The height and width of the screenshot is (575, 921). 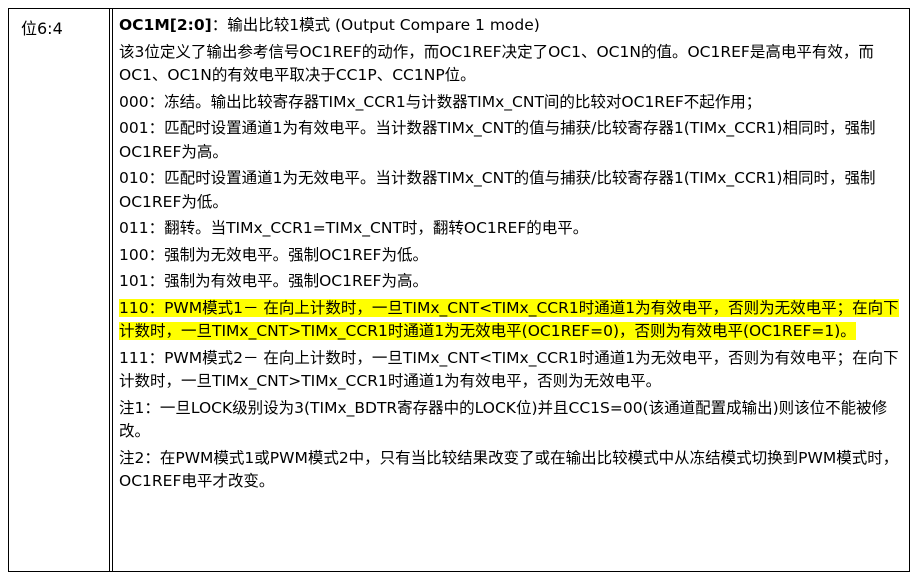 What do you see at coordinates (375, 25) in the screenshot?
I see `field-title-text: ：输出比较1模式 (Output Compare 1 mode)` at bounding box center [375, 25].